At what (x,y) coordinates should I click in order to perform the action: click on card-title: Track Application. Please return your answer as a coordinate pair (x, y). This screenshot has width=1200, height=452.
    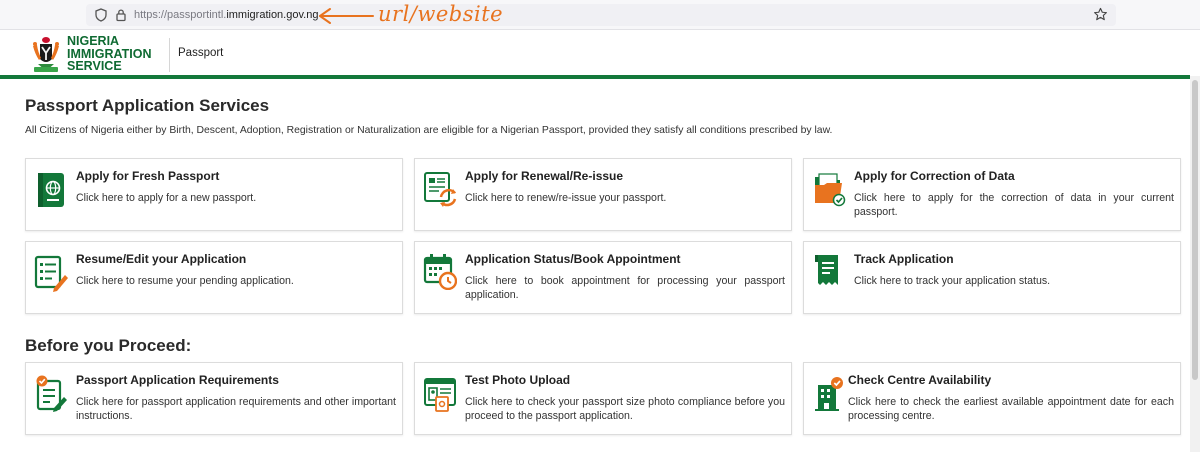
    Looking at the image, I should click on (904, 259).